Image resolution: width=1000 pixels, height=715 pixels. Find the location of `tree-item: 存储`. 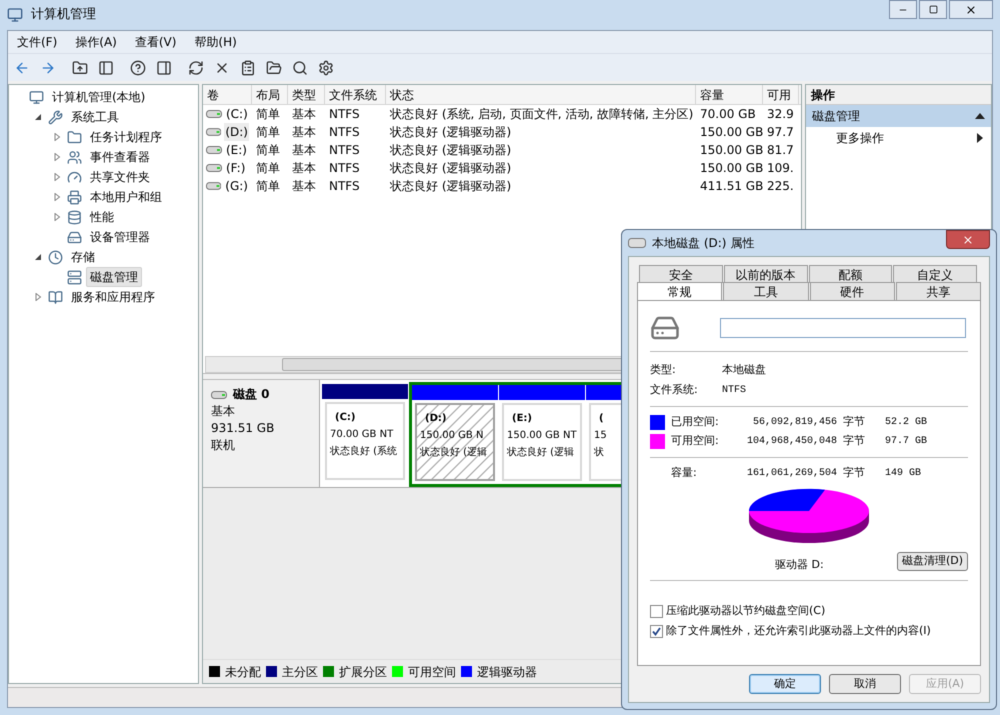

tree-item: 存储 is located at coordinates (83, 257).